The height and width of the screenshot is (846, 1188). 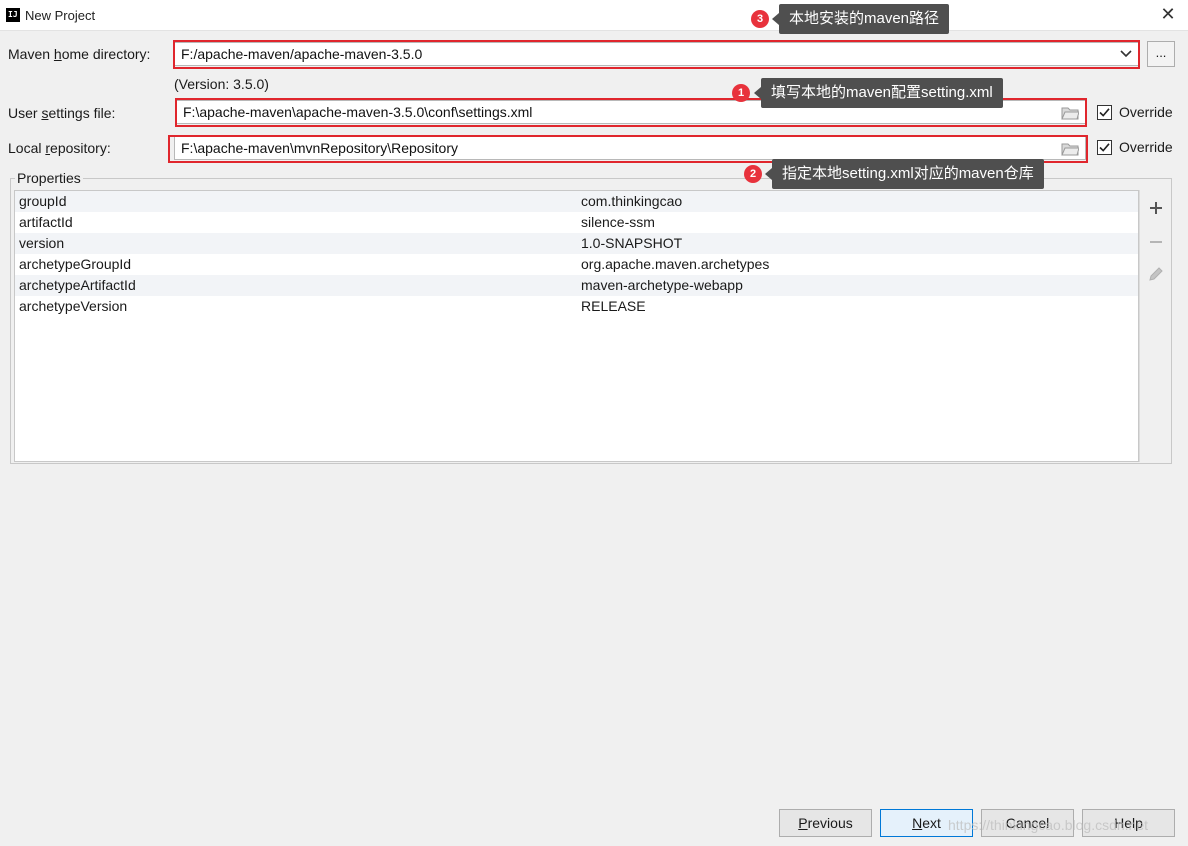 I want to click on property-key: artifactId, so click(x=46, y=222).